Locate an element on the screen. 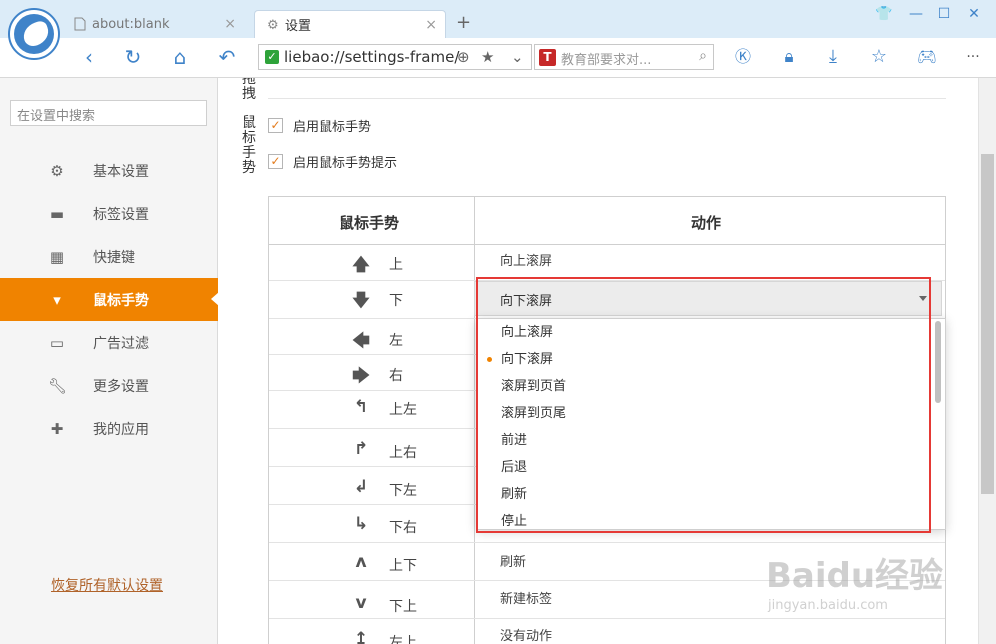 The width and height of the screenshot is (996, 644). tab-title: 设置 is located at coordinates (298, 26).